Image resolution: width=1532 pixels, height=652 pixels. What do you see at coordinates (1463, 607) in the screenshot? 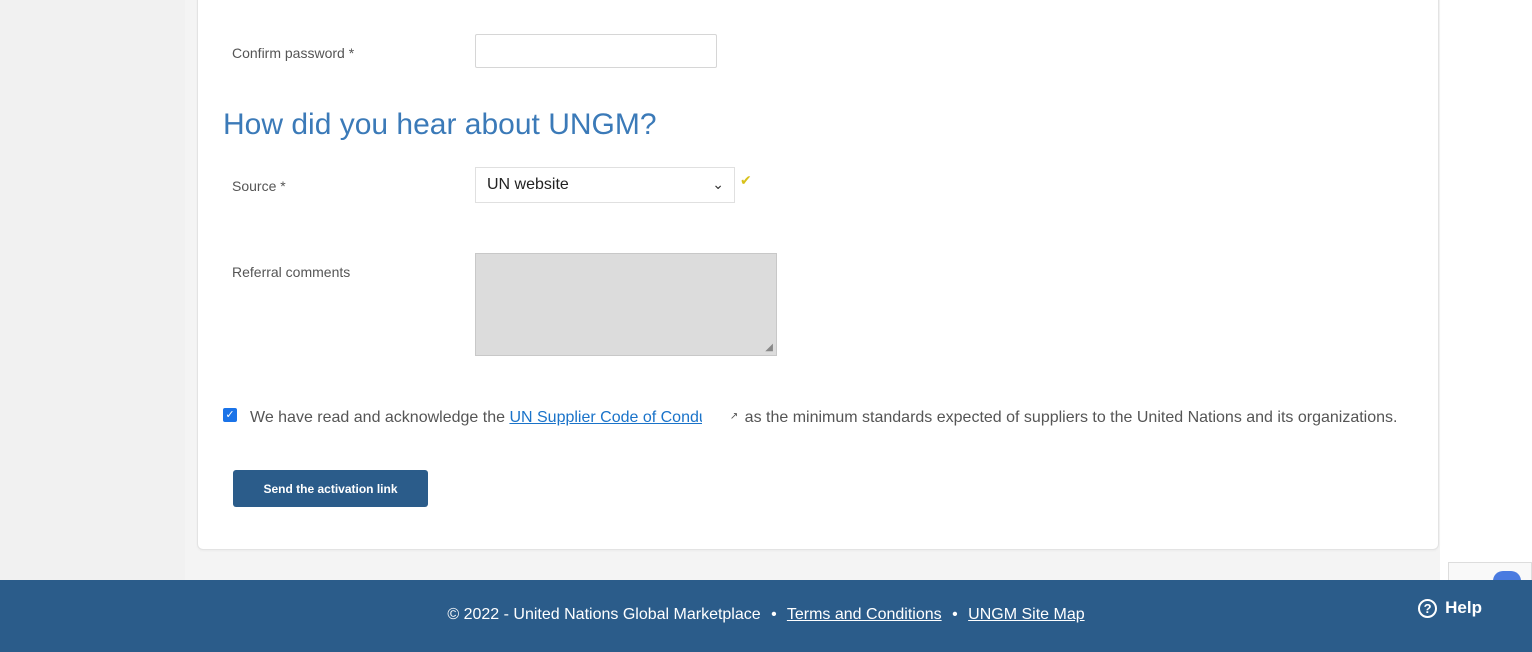
I see `help-label: Help` at bounding box center [1463, 607].